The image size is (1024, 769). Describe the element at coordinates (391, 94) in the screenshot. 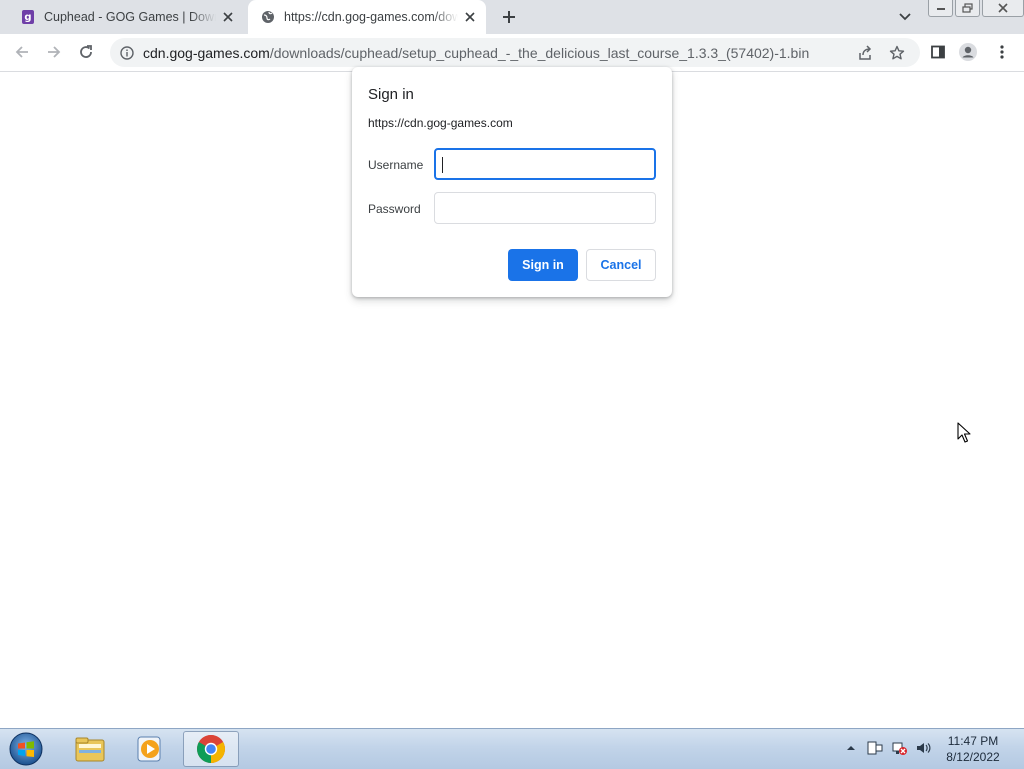

I see `dialog-title: Sign in` at that location.